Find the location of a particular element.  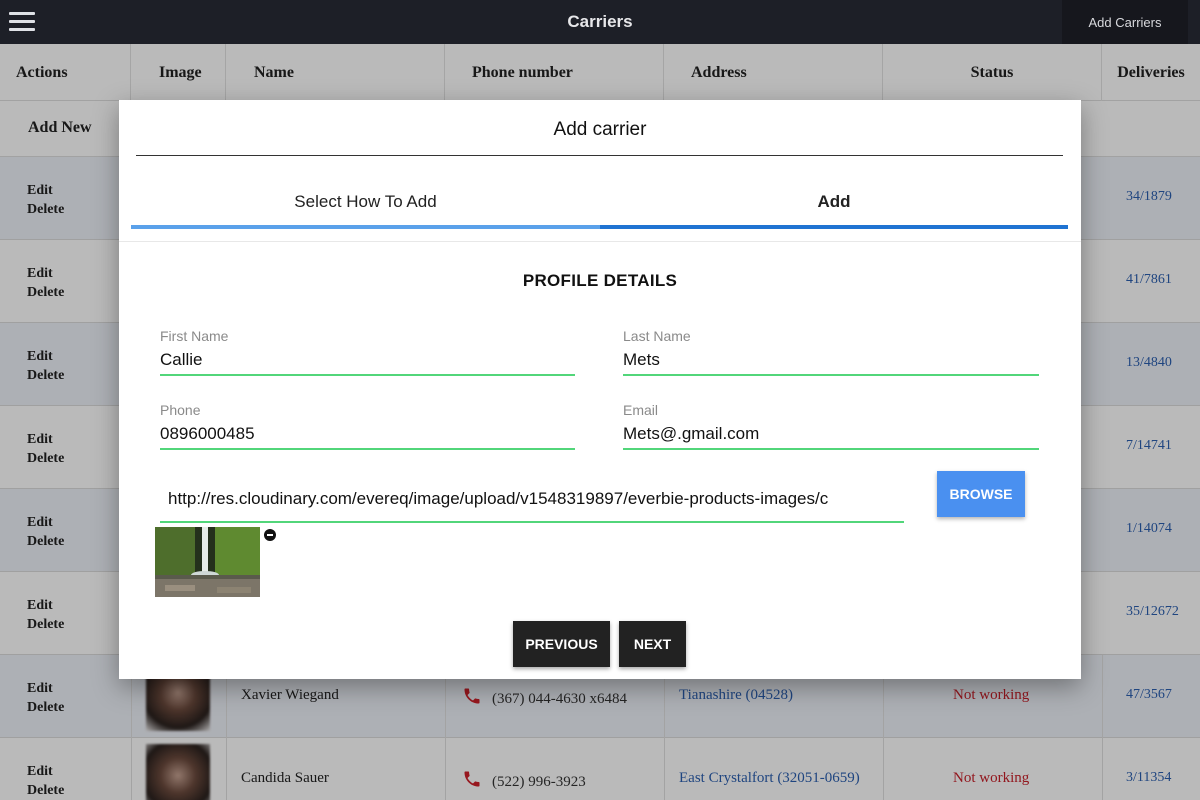

email-input is located at coordinates (831, 435).